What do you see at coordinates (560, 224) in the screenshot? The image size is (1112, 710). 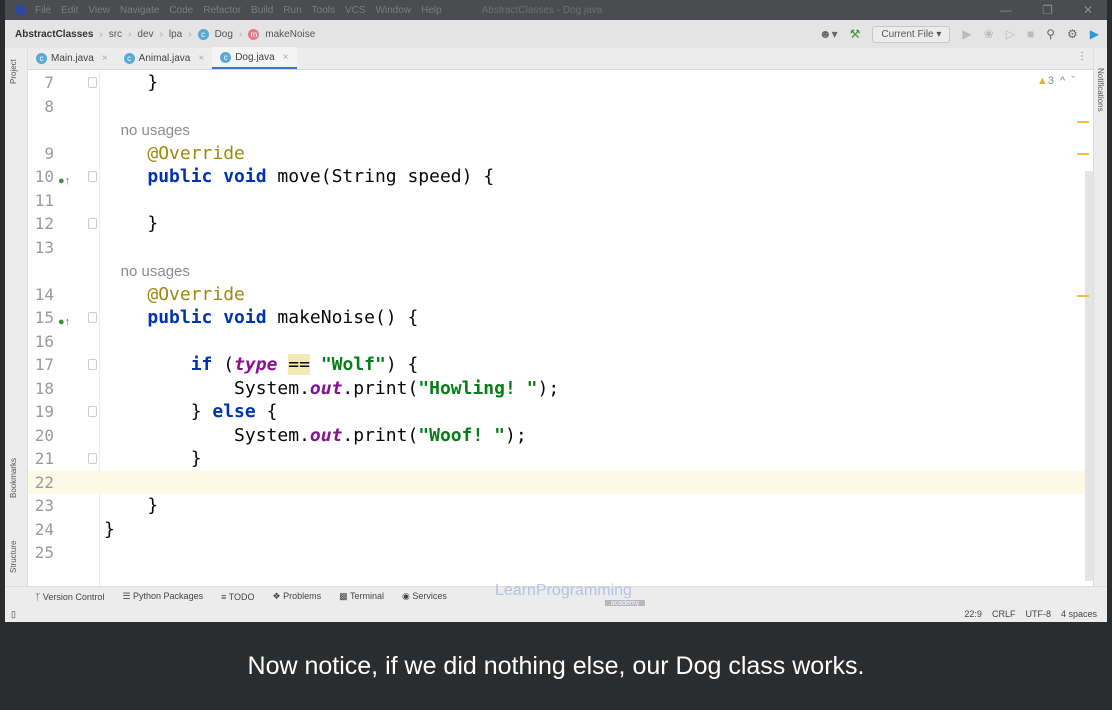 I see `code-line: 12 }` at bounding box center [560, 224].